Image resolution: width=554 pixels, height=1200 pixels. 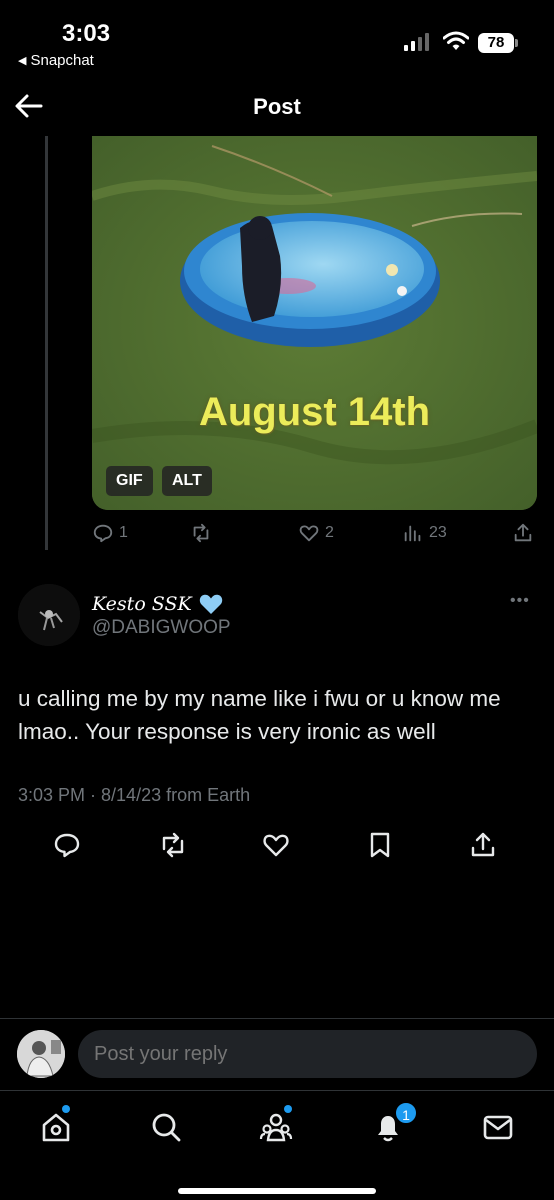 I want to click on notifications-count-badge: 1, so click(x=406, y=1113).